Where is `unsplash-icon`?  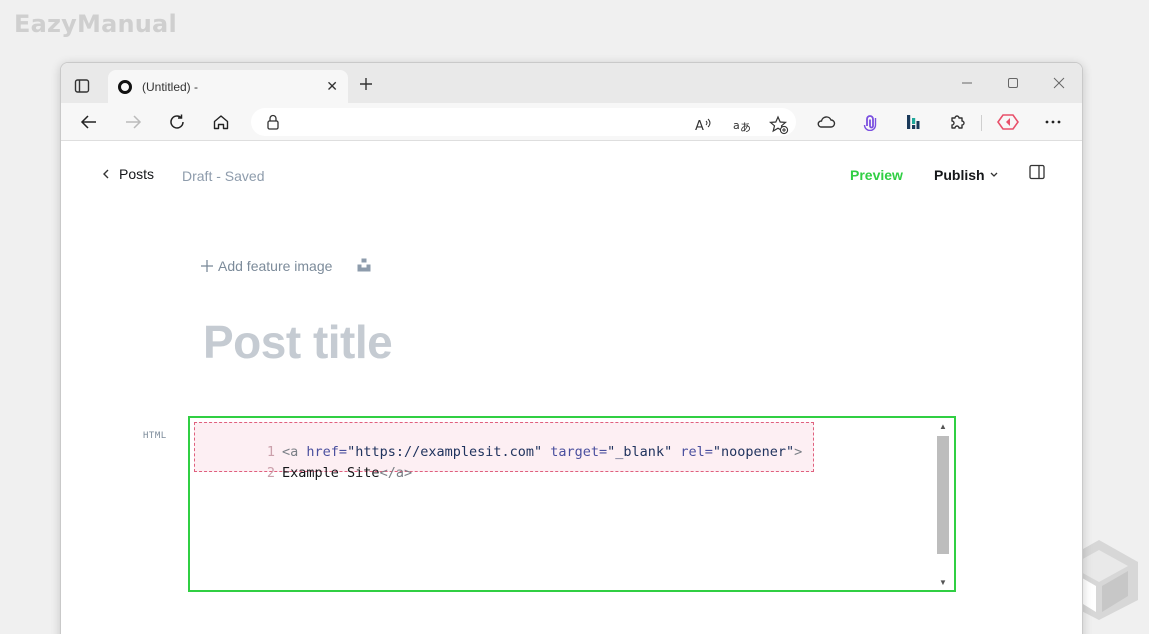
unsplash-icon is located at coordinates (364, 265).